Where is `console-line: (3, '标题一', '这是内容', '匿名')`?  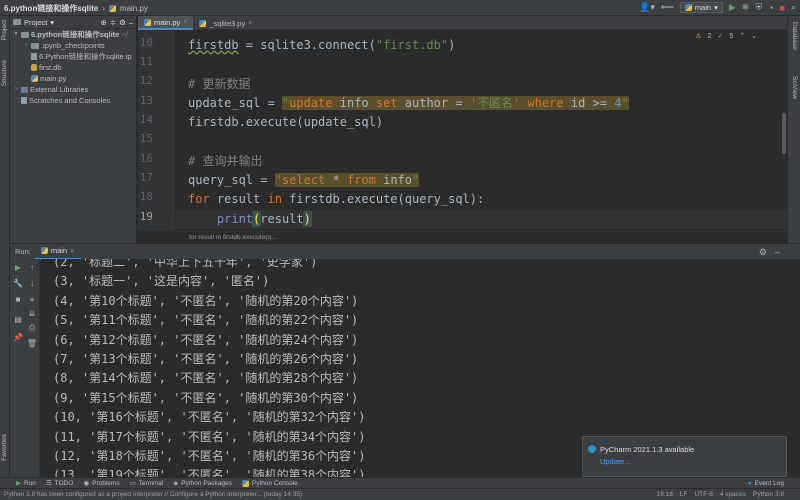 console-line: (3, '标题一', '这是内容', '匿名') is located at coordinates (161, 281).